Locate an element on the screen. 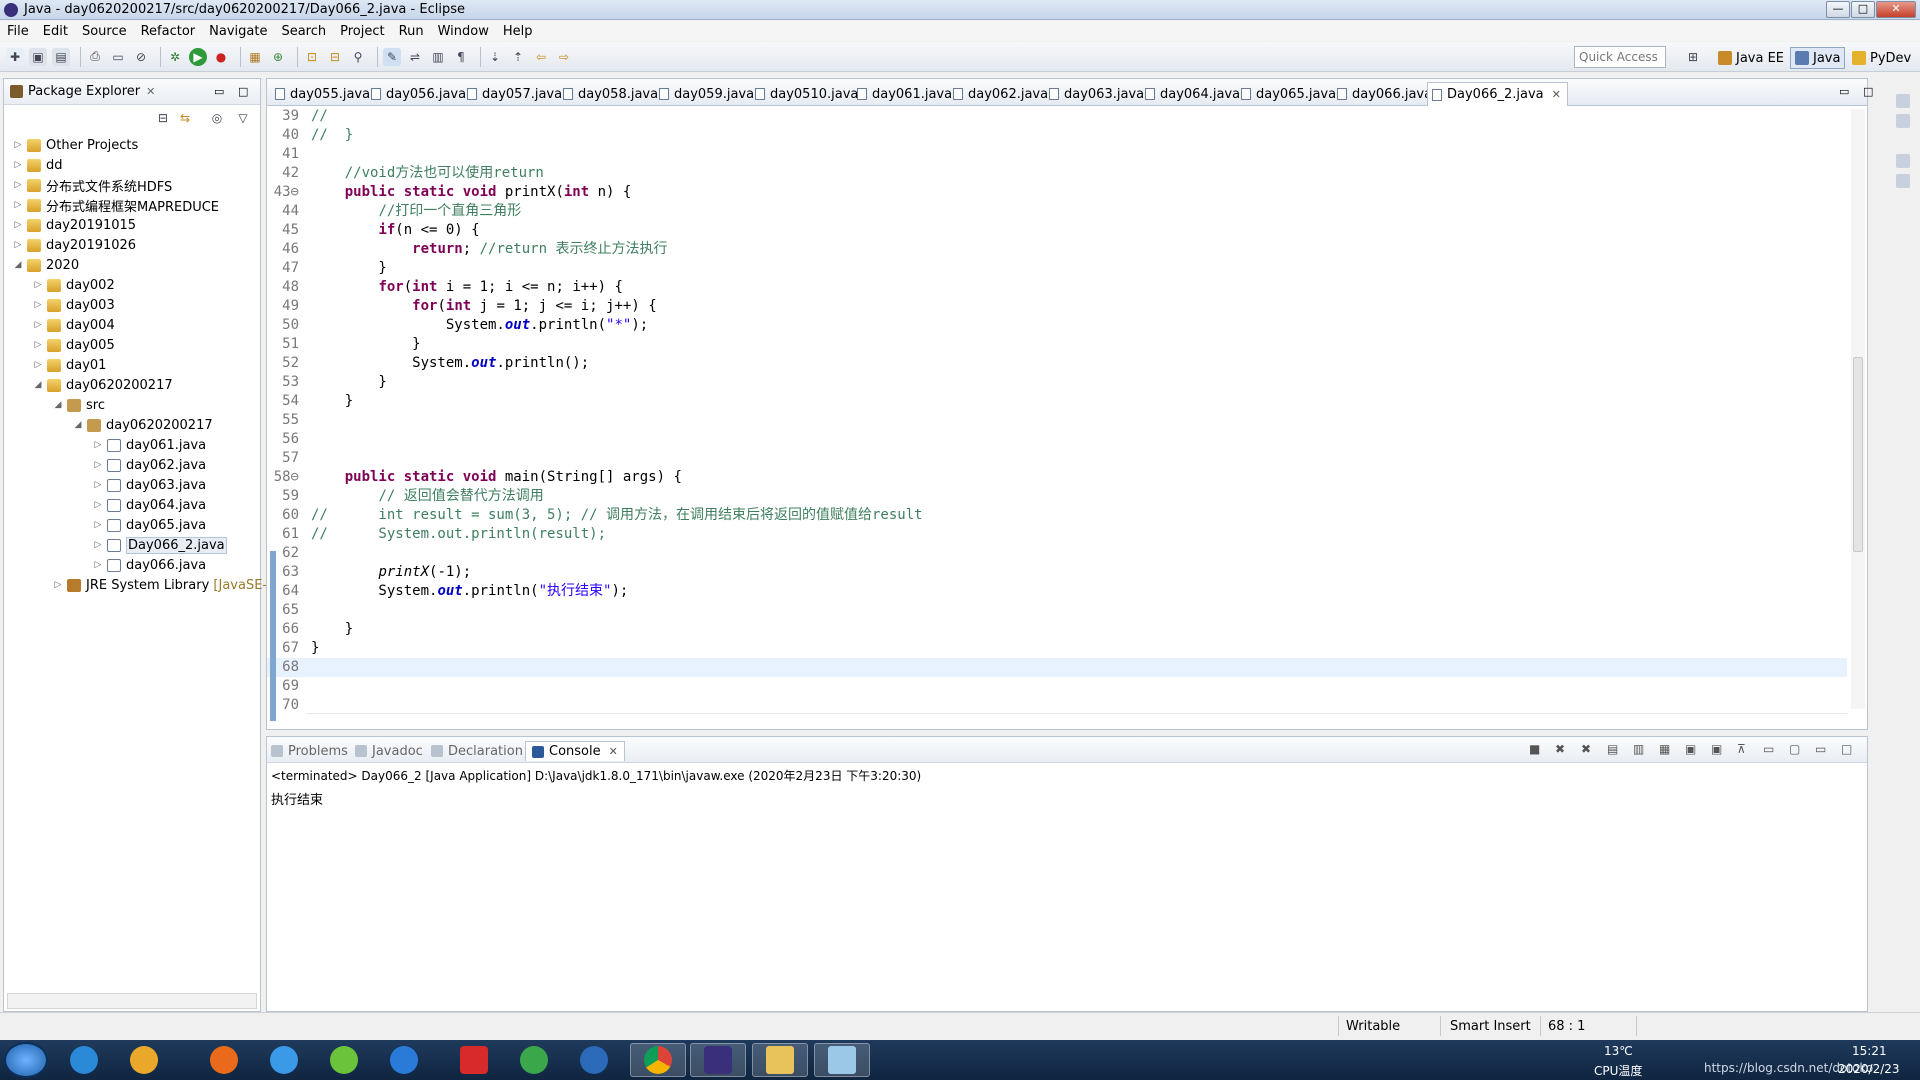 The image size is (1920, 1080). code-line: 47 } is located at coordinates (1057, 268).